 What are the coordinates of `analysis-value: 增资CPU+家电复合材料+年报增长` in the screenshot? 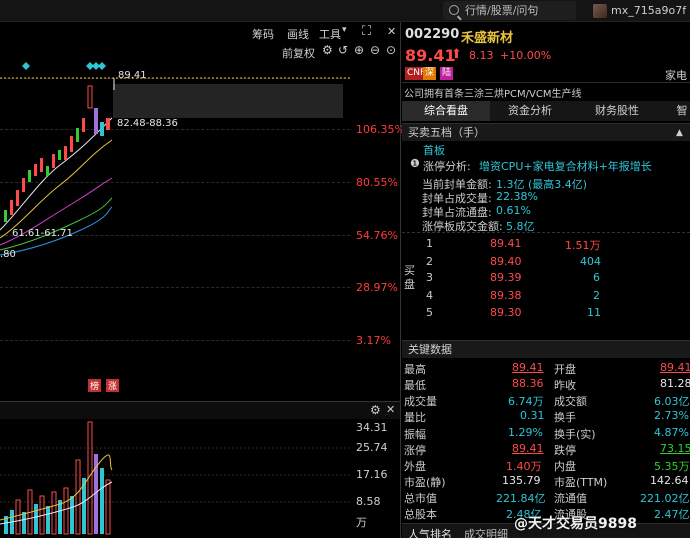 It's located at (565, 166).